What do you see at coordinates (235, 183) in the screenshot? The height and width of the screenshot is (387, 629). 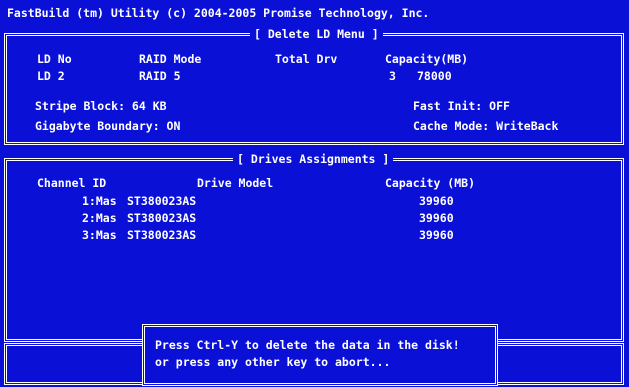 I see `header-drive-model: Drive Model` at bounding box center [235, 183].